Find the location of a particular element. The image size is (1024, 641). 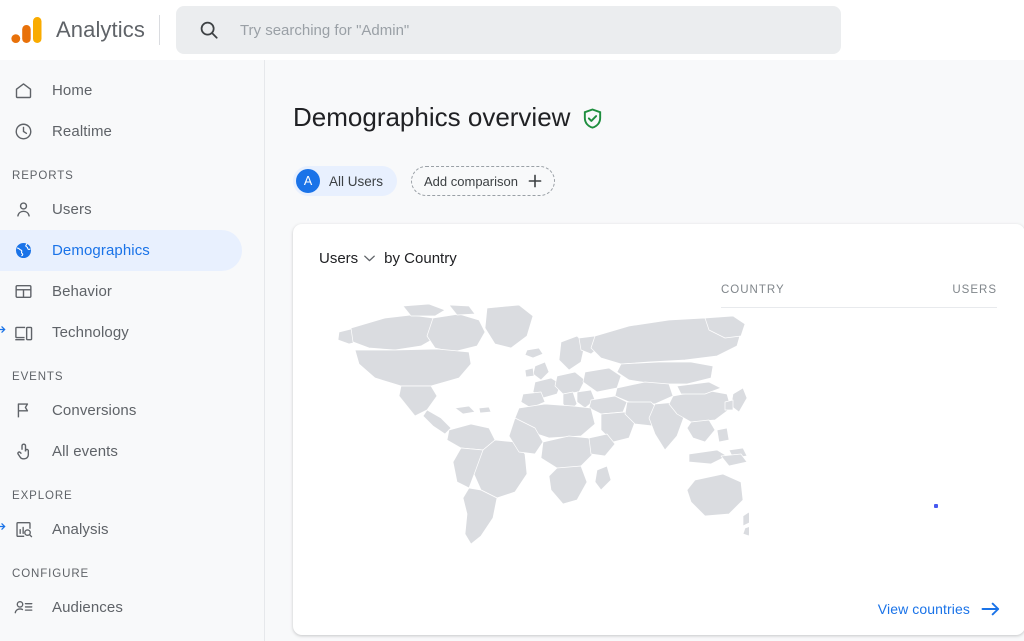

brand-block: Analytics is located at coordinates (76, 30).